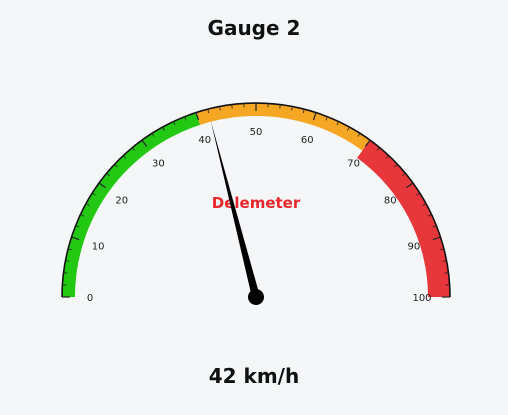  I want to click on tick-label-60: 60, so click(307, 140).